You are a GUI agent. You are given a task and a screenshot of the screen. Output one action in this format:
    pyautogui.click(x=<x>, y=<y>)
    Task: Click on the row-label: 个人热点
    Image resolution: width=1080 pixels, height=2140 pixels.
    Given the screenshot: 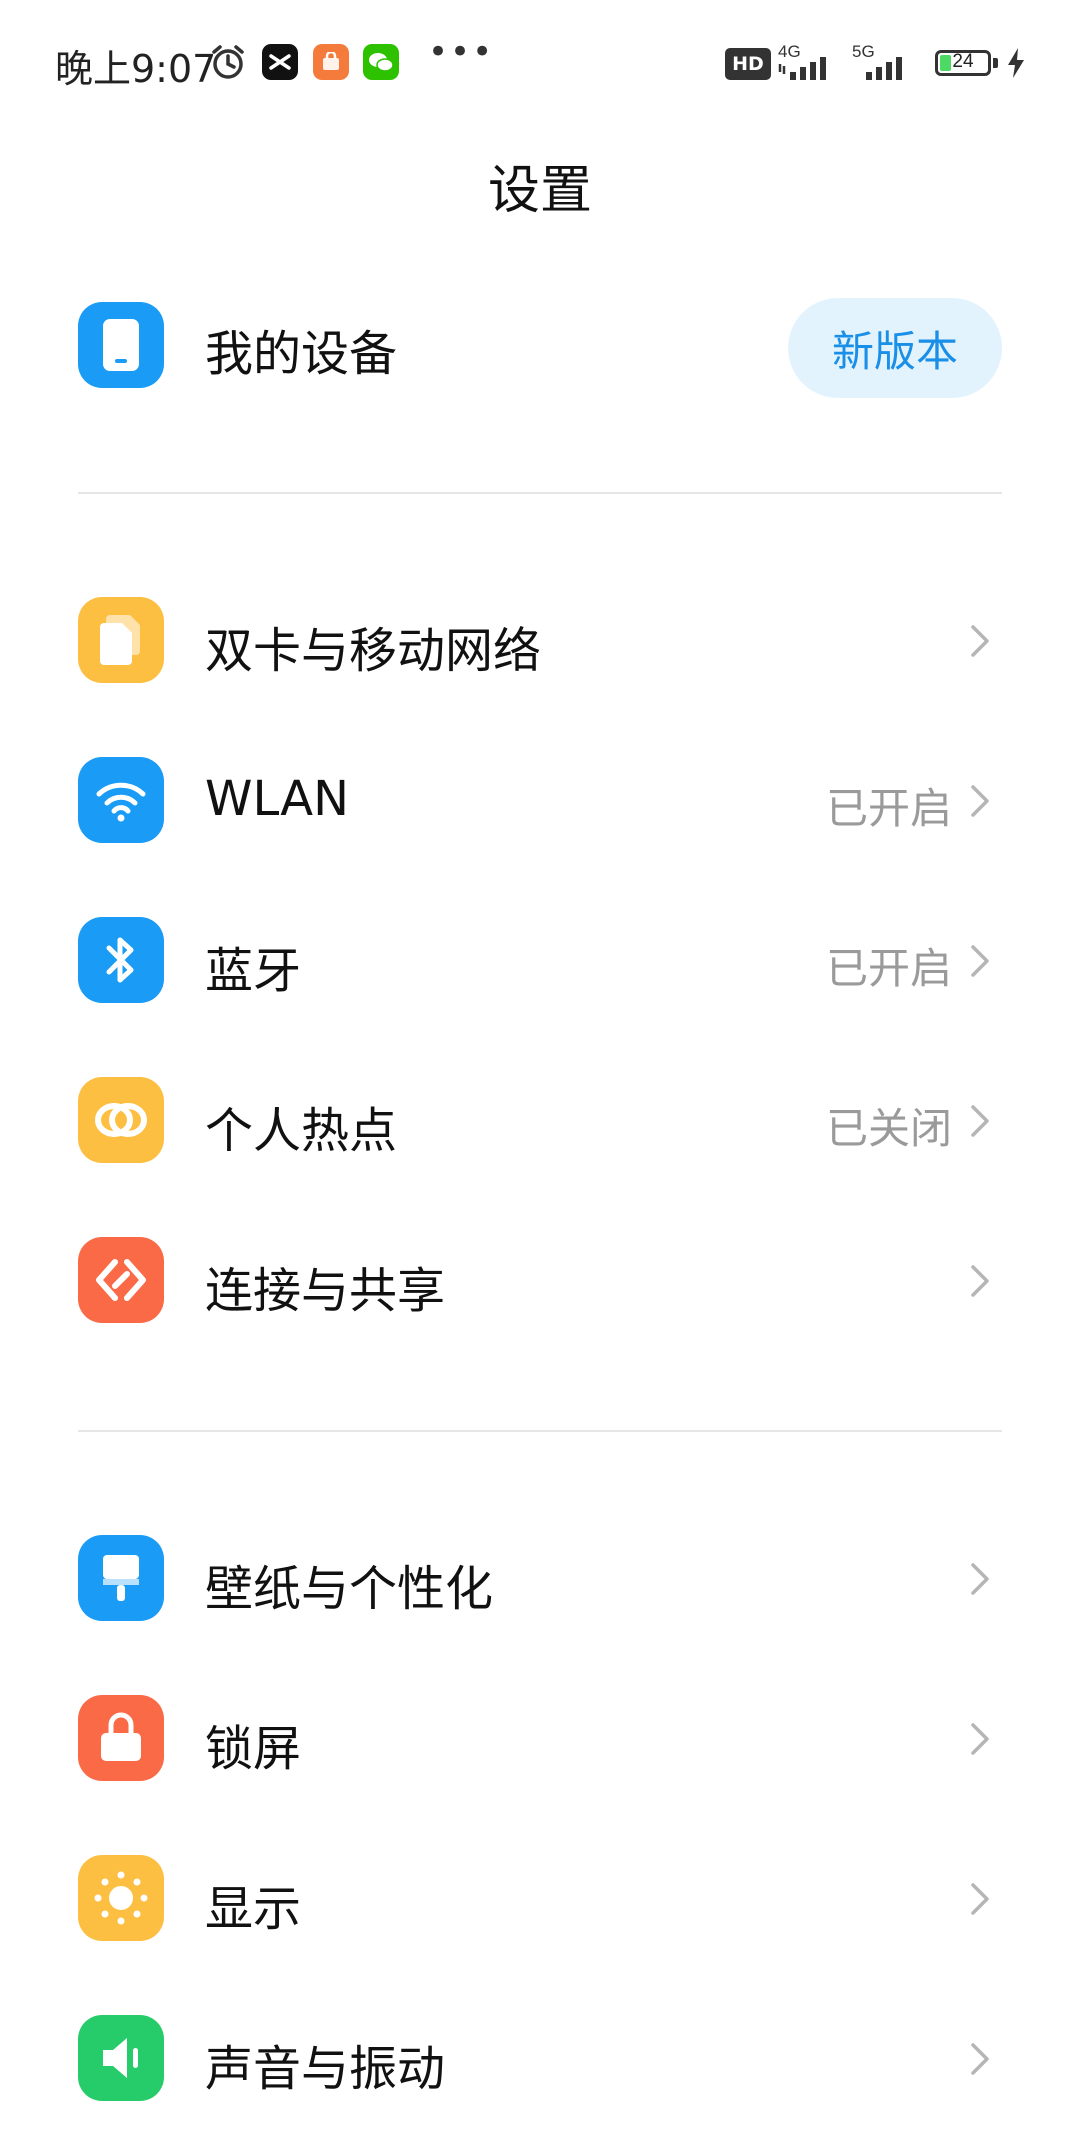 What is the action you would take?
    pyautogui.click(x=301, y=1131)
    